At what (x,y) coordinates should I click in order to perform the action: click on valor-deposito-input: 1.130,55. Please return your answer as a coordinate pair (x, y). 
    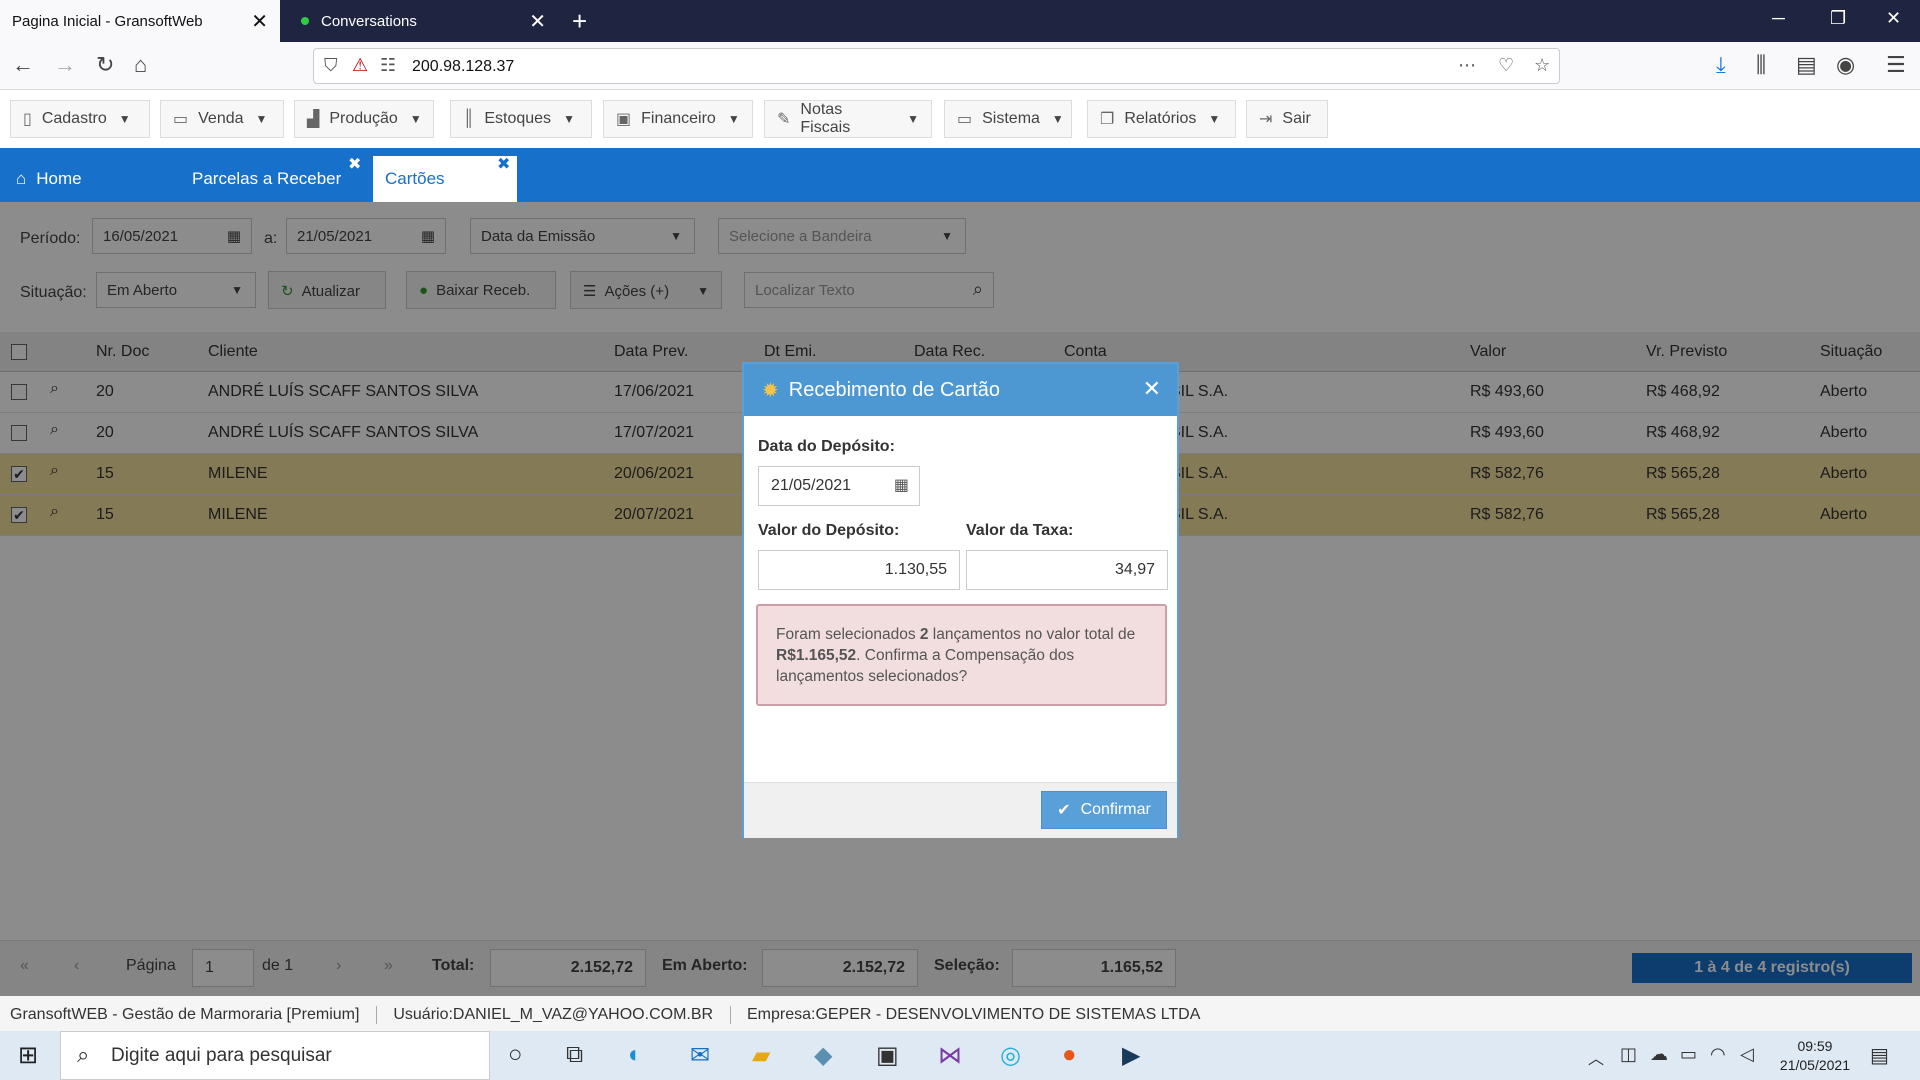
    Looking at the image, I should click on (859, 570).